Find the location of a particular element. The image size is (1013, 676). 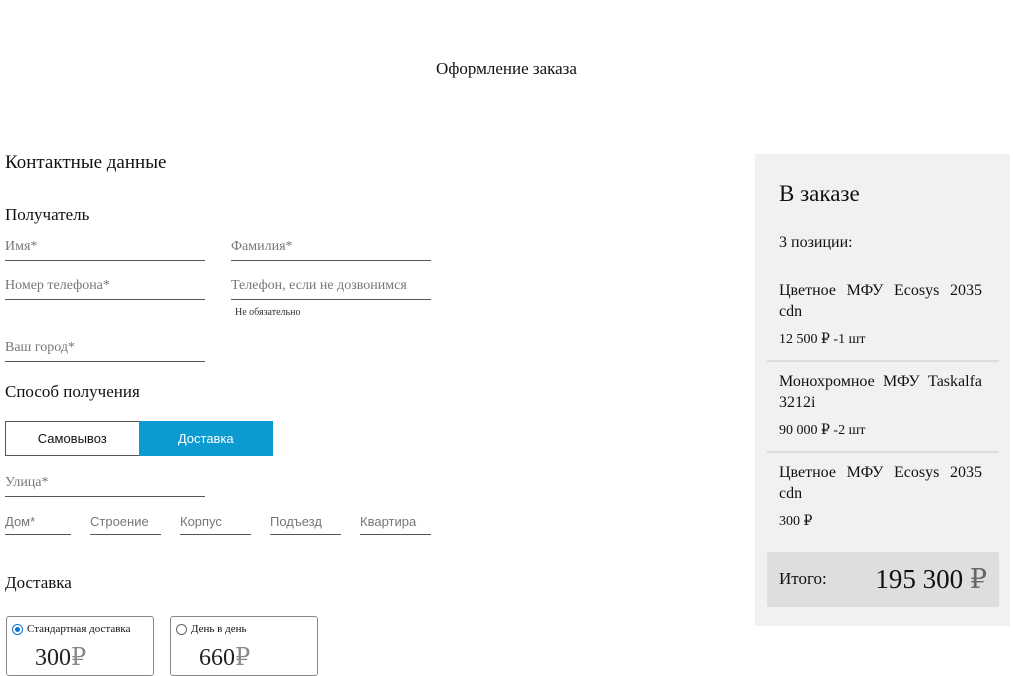

page-title: Оформление заказа is located at coordinates (506, 68).